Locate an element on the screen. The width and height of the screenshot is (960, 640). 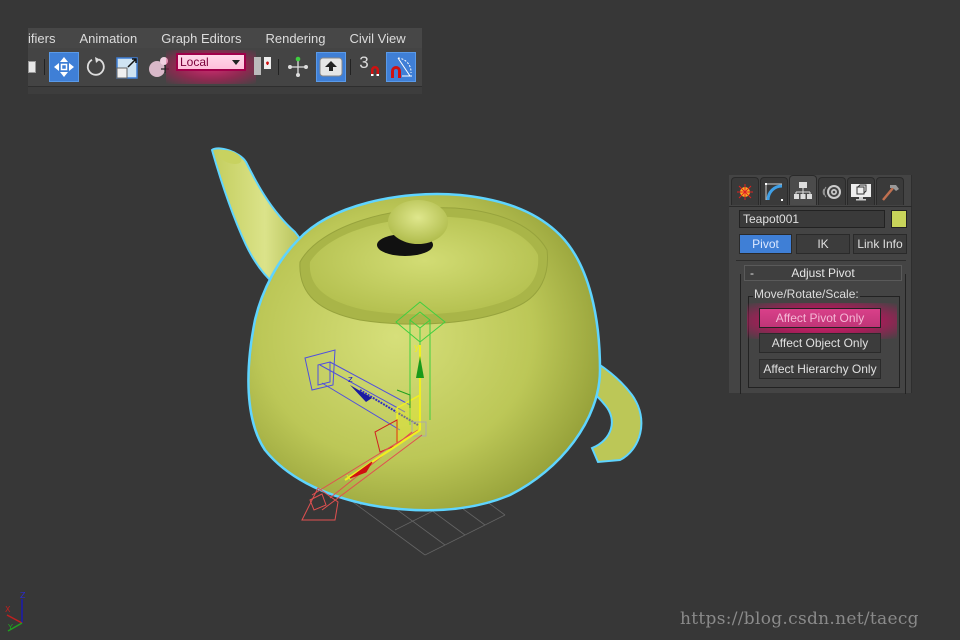
collapse-icon: - is located at coordinates (752, 273).